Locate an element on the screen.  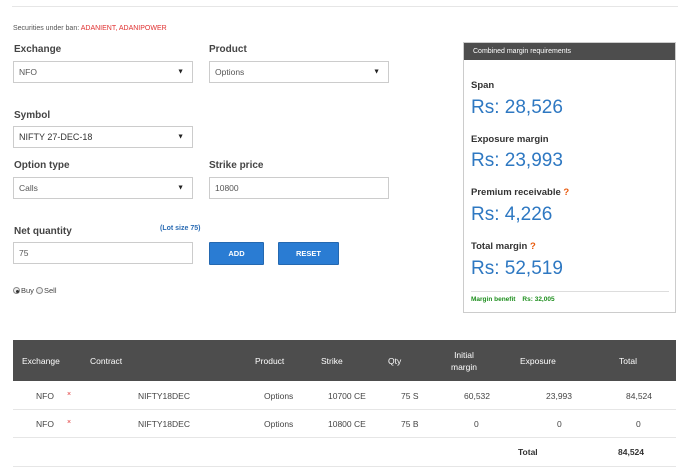
add-button: ADD is located at coordinates (236, 253).